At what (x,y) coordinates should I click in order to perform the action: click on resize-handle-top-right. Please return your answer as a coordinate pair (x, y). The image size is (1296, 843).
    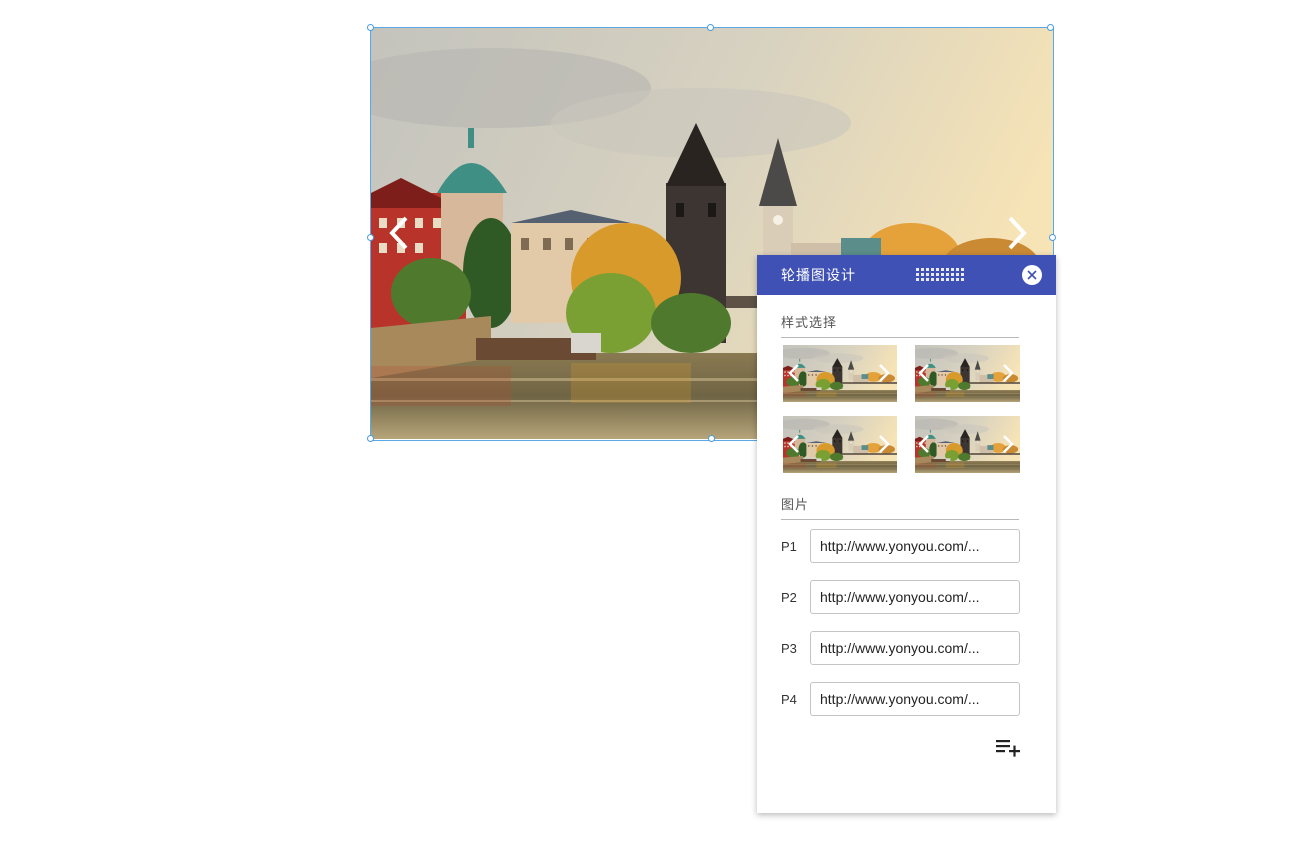
    Looking at the image, I should click on (1050, 27).